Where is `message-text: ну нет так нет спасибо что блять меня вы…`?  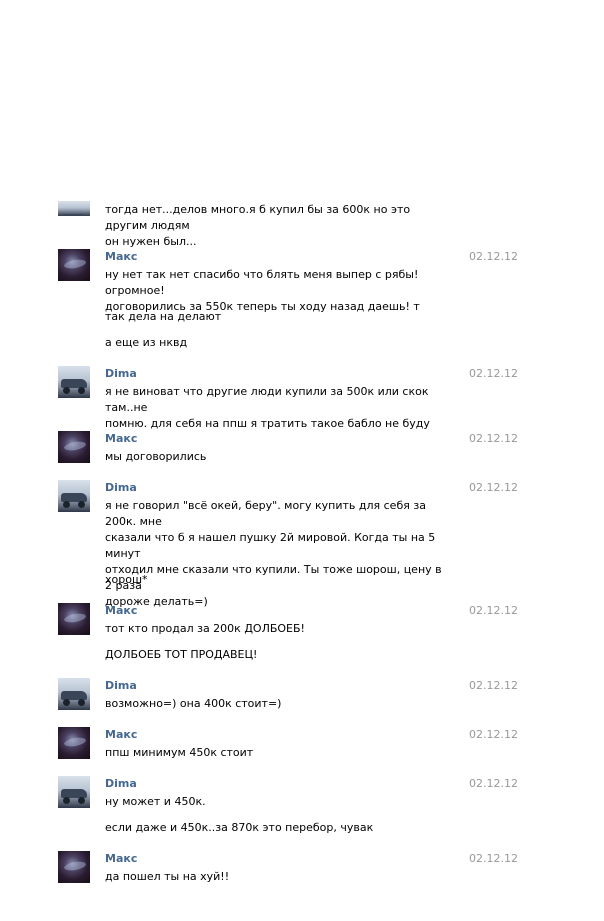
message-text: ну нет так нет спасибо что блять меня вы… is located at coordinates (262, 290).